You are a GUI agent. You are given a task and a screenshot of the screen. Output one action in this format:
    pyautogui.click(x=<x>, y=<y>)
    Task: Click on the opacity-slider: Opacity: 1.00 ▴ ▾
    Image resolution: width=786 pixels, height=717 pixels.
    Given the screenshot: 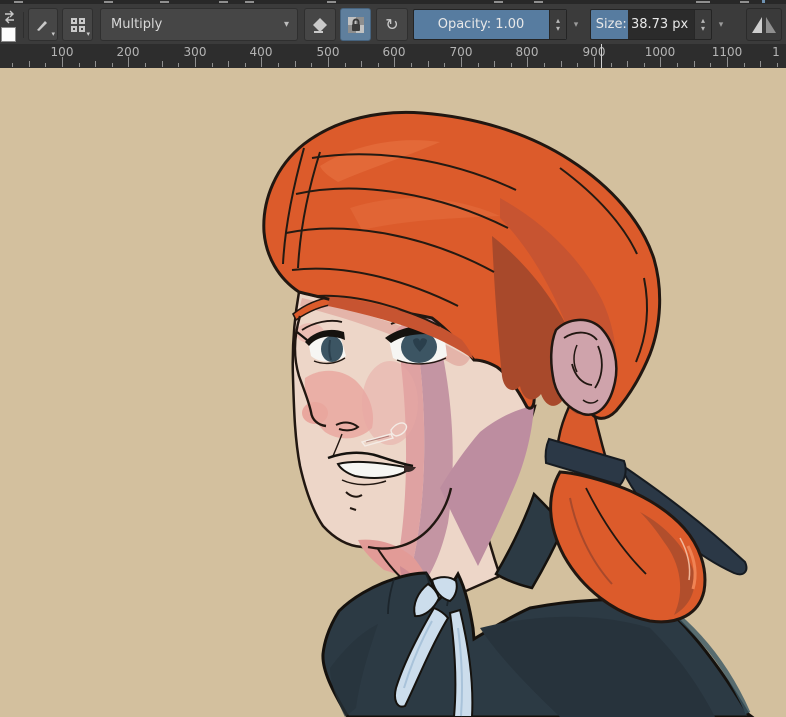 What is the action you would take?
    pyautogui.click(x=490, y=24)
    